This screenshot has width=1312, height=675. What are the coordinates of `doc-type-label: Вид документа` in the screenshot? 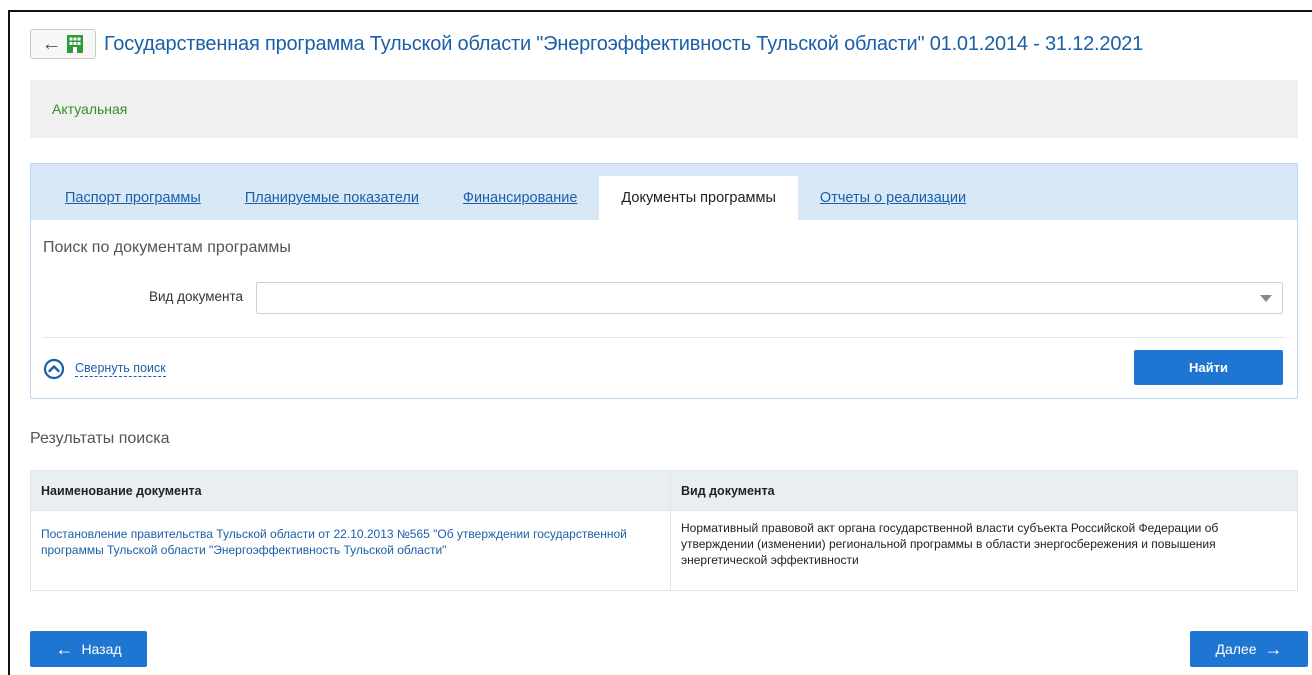 It's located at (196, 296).